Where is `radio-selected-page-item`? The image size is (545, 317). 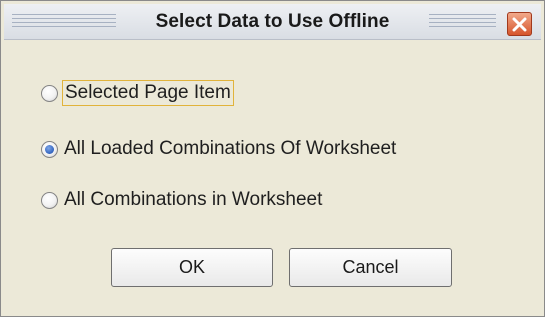
radio-selected-page-item is located at coordinates (49, 93).